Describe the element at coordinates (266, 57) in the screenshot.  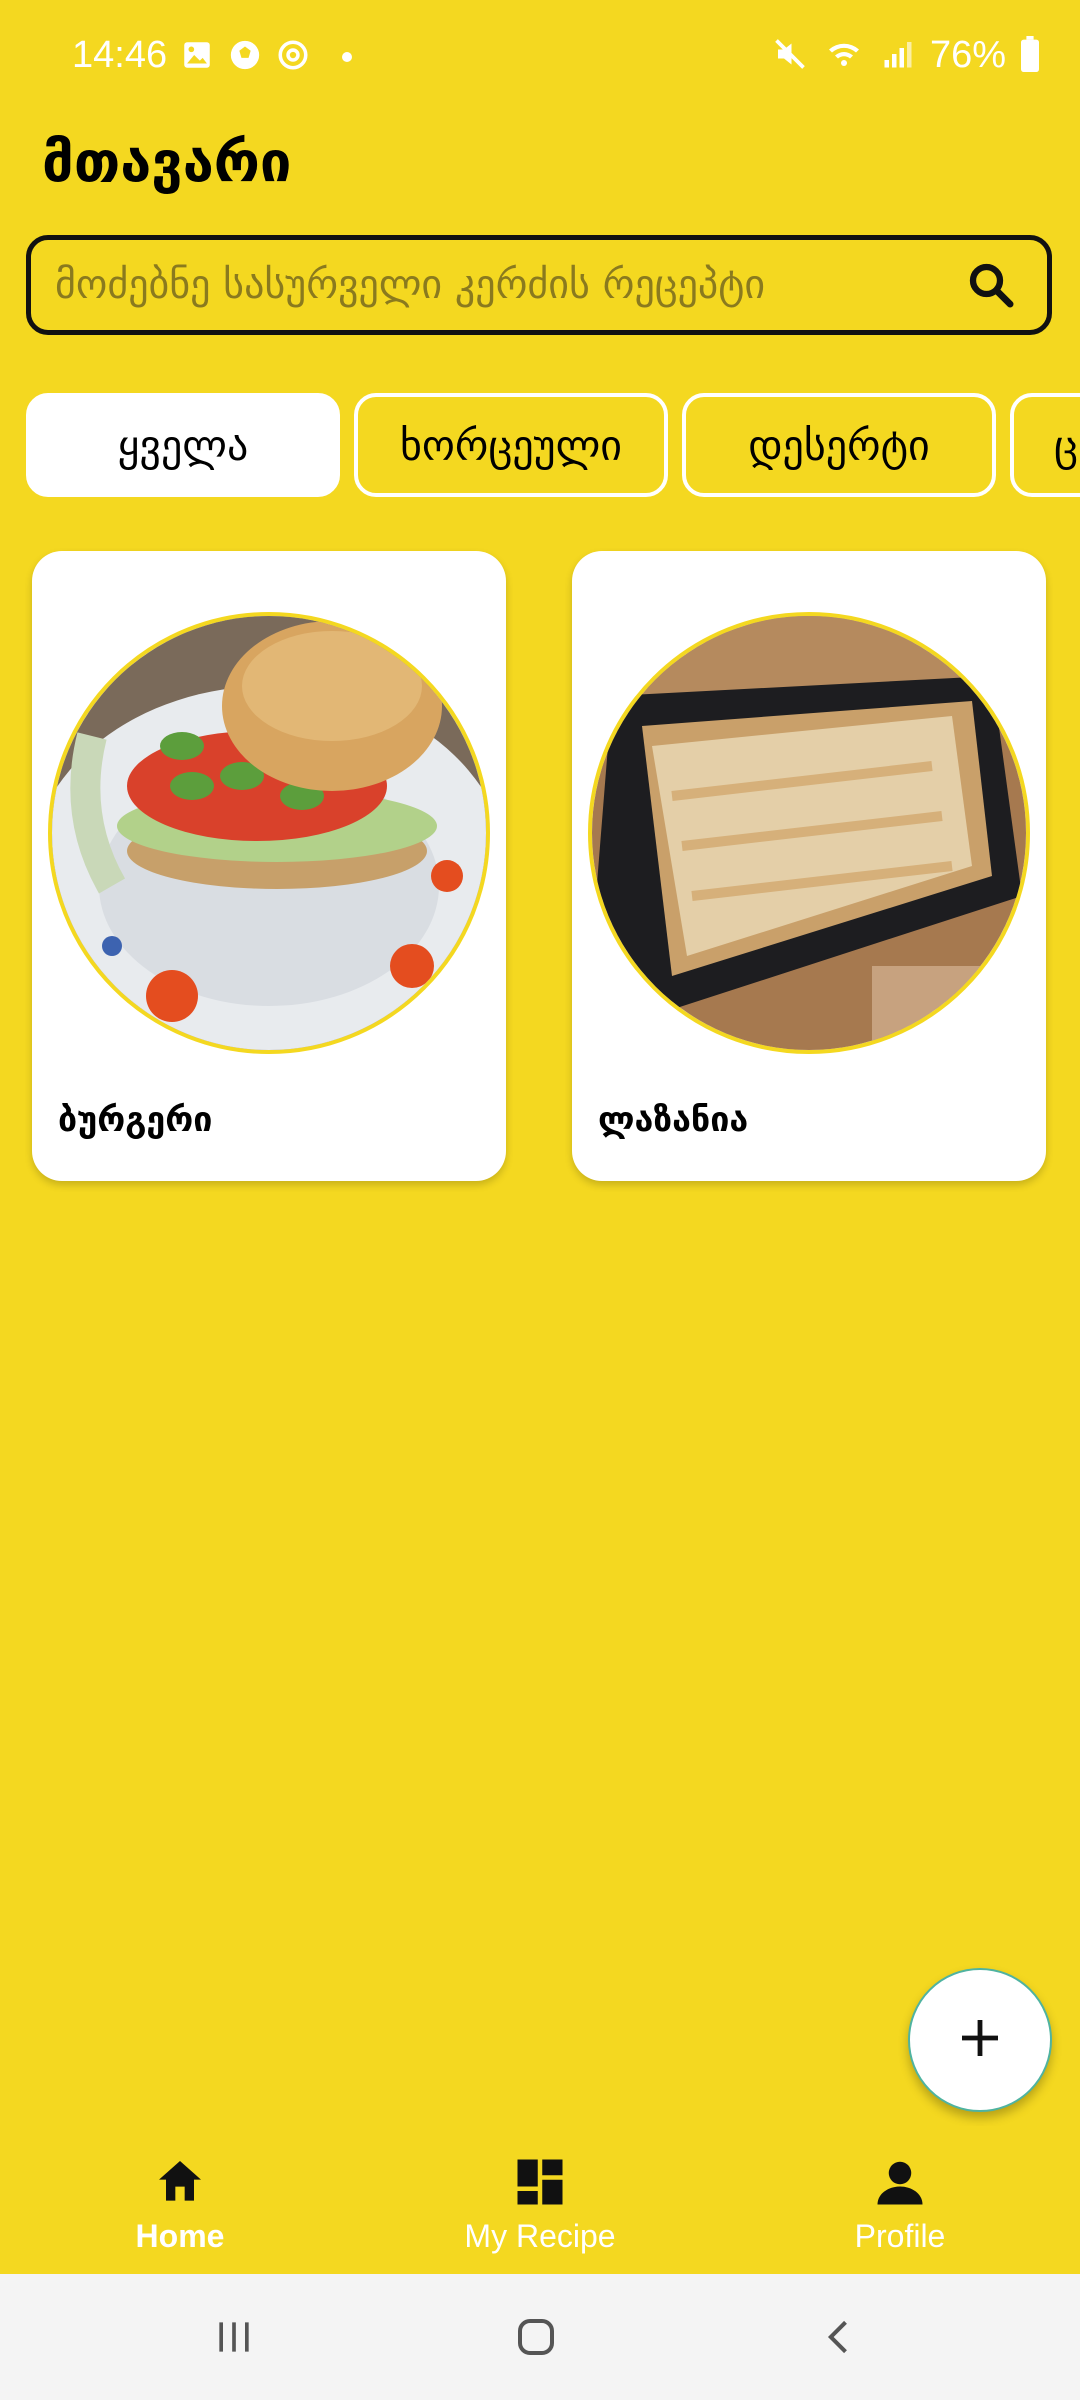
I see `status-icons-left` at that location.